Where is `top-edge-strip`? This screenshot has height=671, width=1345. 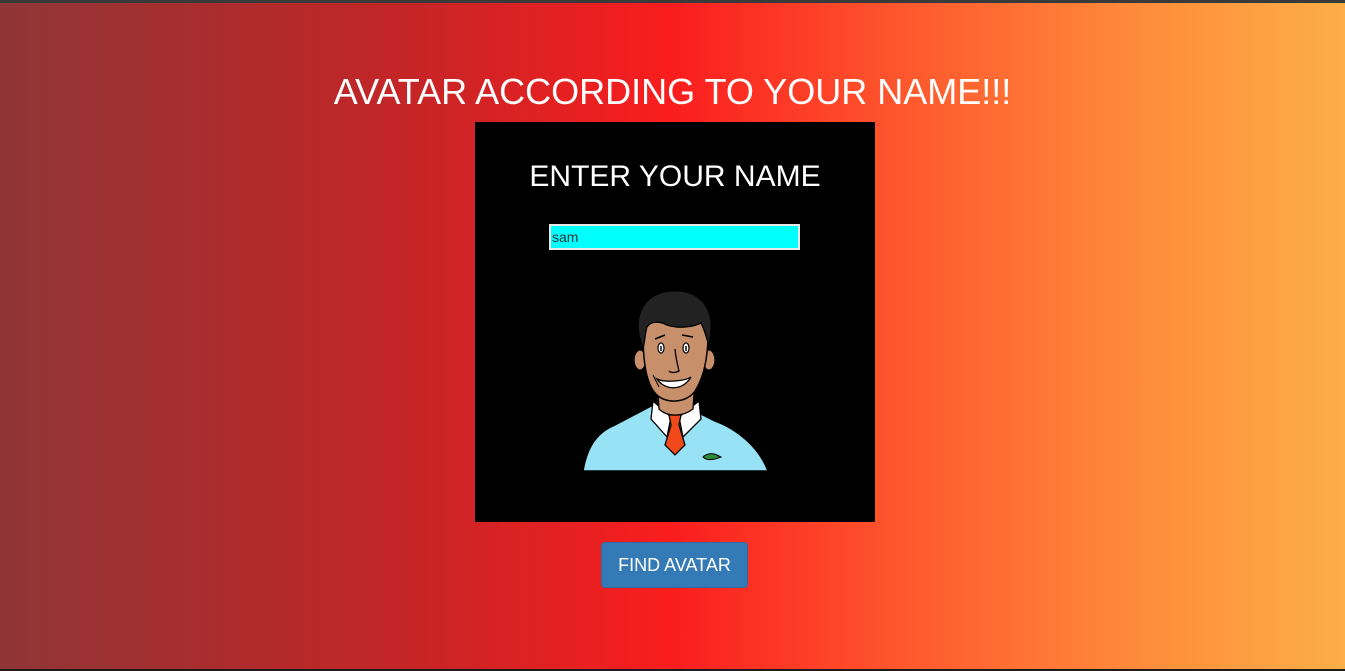 top-edge-strip is located at coordinates (672, 1).